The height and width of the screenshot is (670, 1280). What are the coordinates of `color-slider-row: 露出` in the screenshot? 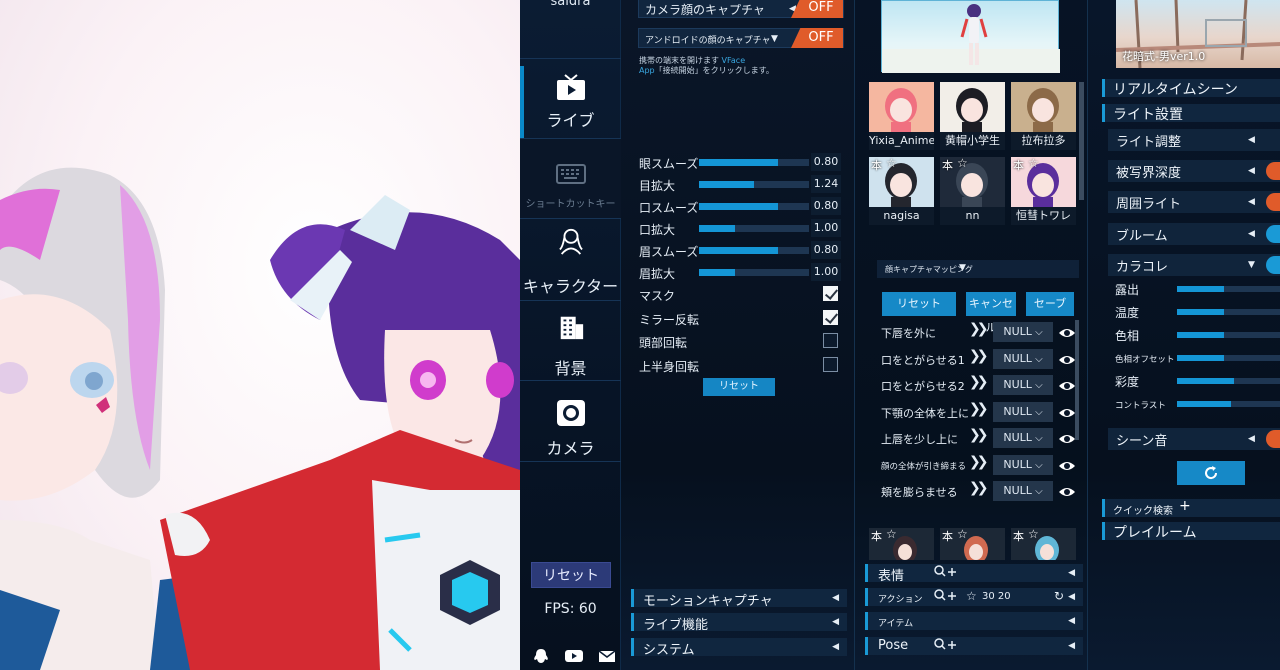 It's located at (1197, 289).